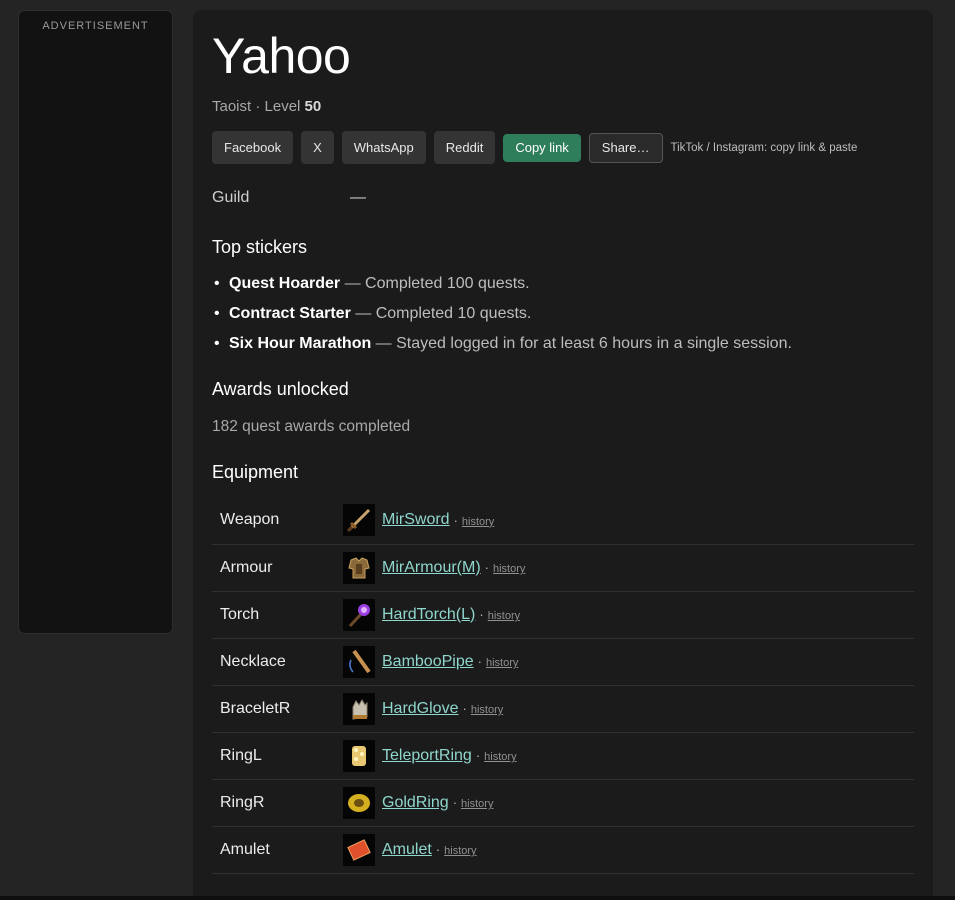  Describe the element at coordinates (359, 614) in the screenshot. I see `torch-icon` at that location.